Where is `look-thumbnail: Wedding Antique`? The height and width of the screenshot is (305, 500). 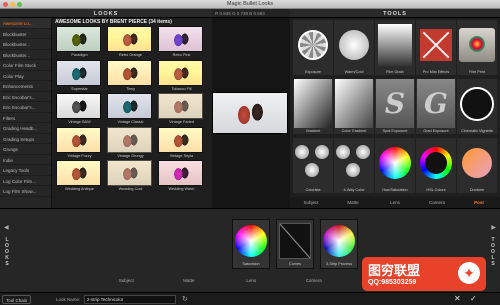 look-thumbnail: Wedding Antique is located at coordinates (79, 177).